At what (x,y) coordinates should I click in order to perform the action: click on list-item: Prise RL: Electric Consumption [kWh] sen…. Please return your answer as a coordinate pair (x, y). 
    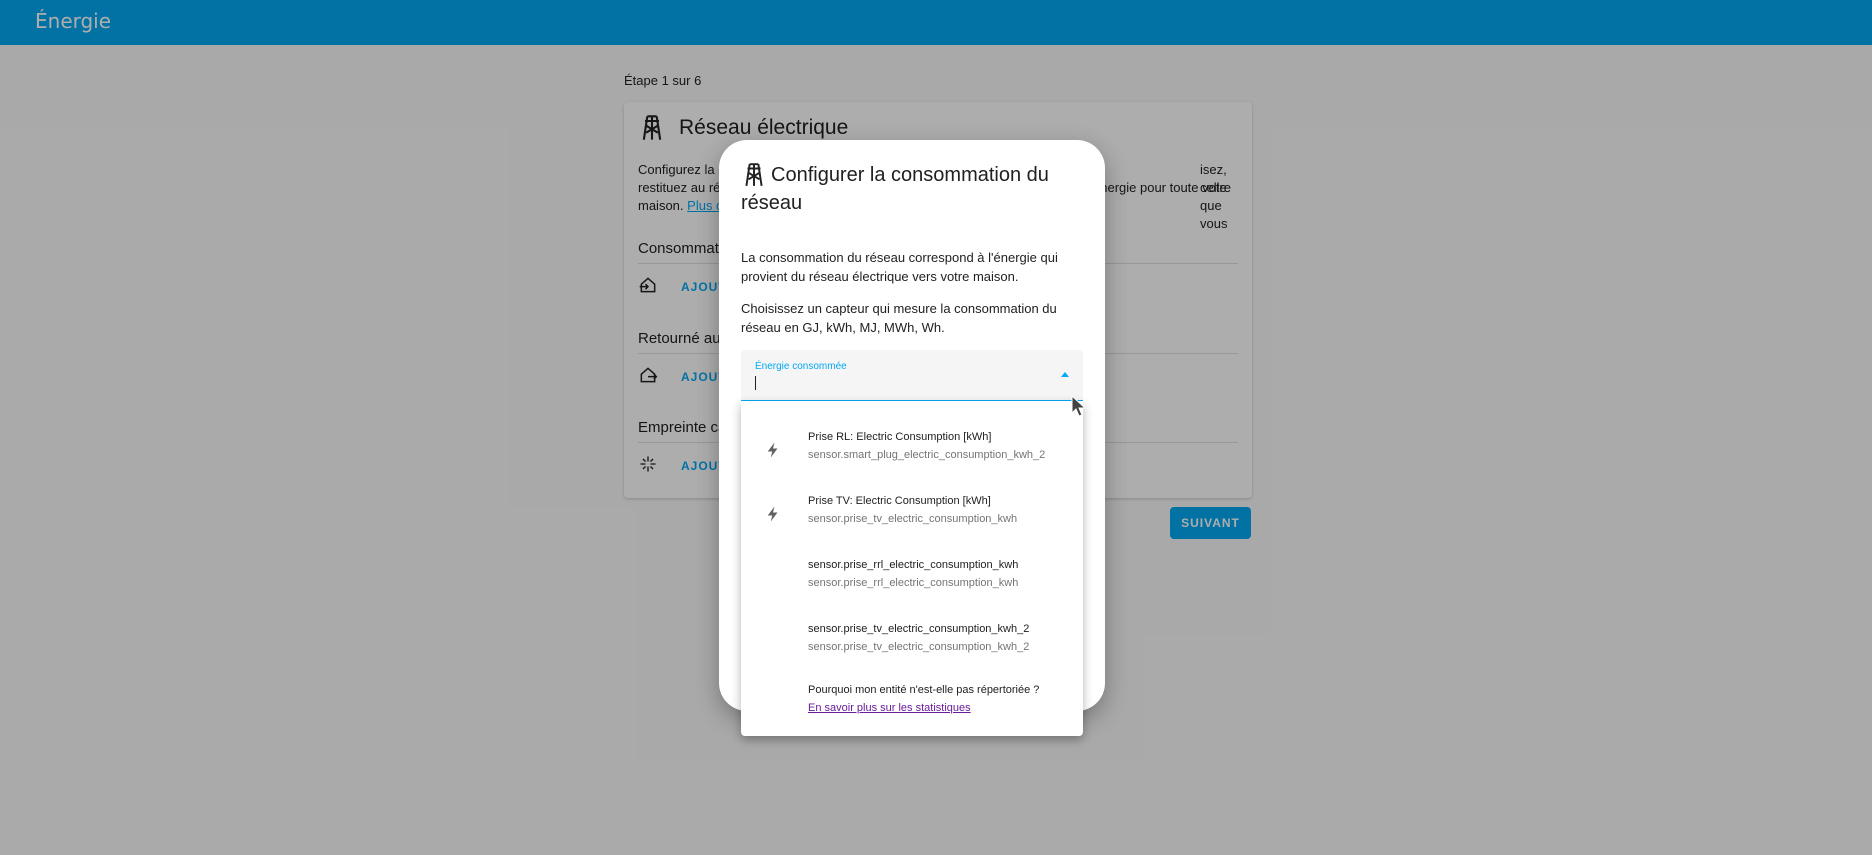
    Looking at the image, I should click on (912, 451).